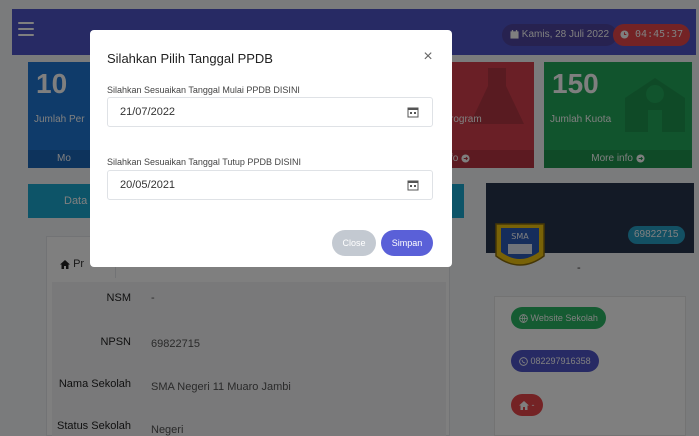 The image size is (699, 436). I want to click on end-date-value: 20/05/2021, so click(148, 185).